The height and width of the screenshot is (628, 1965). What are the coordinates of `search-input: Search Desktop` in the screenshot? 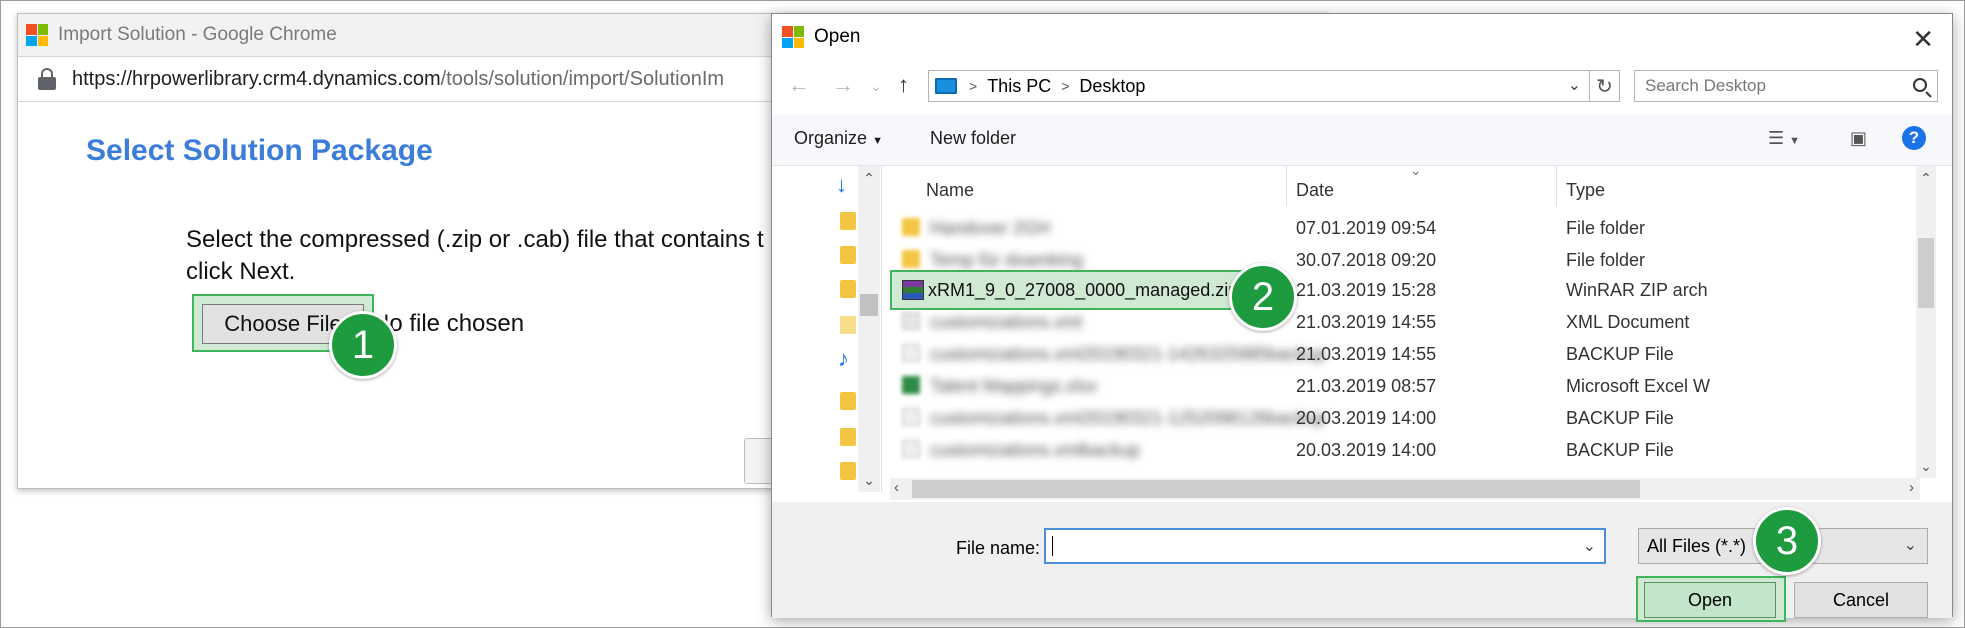 It's located at (1786, 86).